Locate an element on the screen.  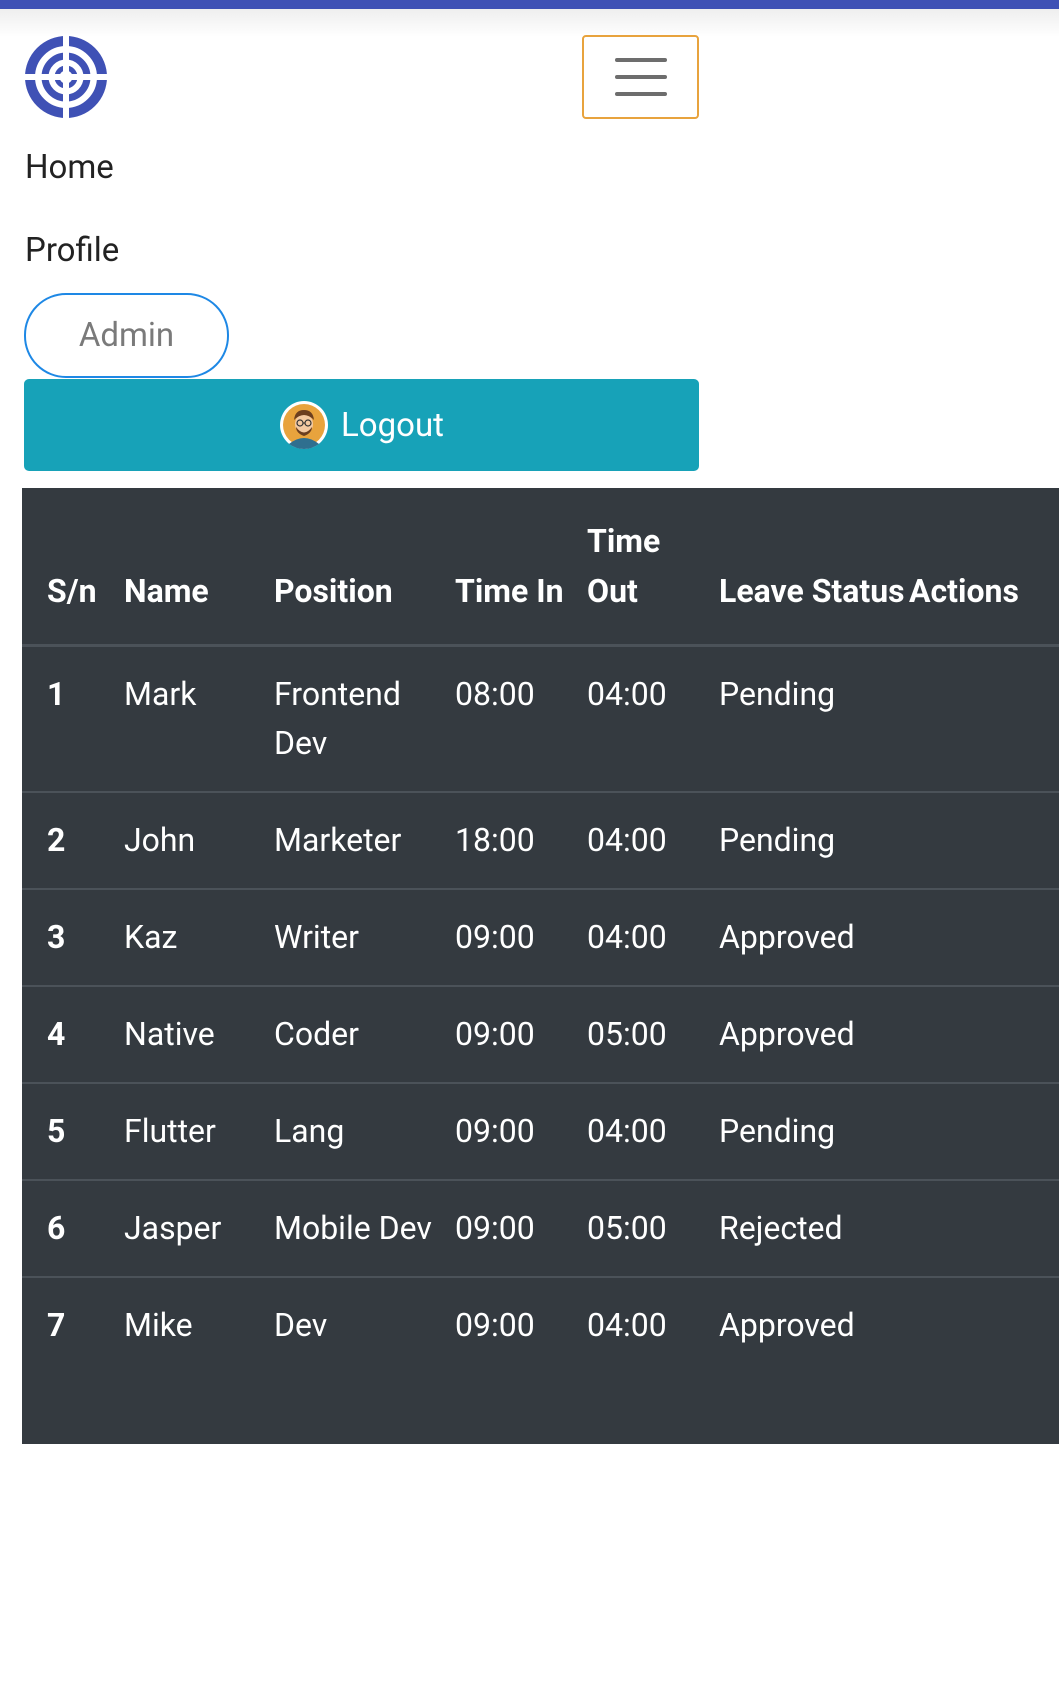
nav-link-profile: Profile is located at coordinates (72, 251).